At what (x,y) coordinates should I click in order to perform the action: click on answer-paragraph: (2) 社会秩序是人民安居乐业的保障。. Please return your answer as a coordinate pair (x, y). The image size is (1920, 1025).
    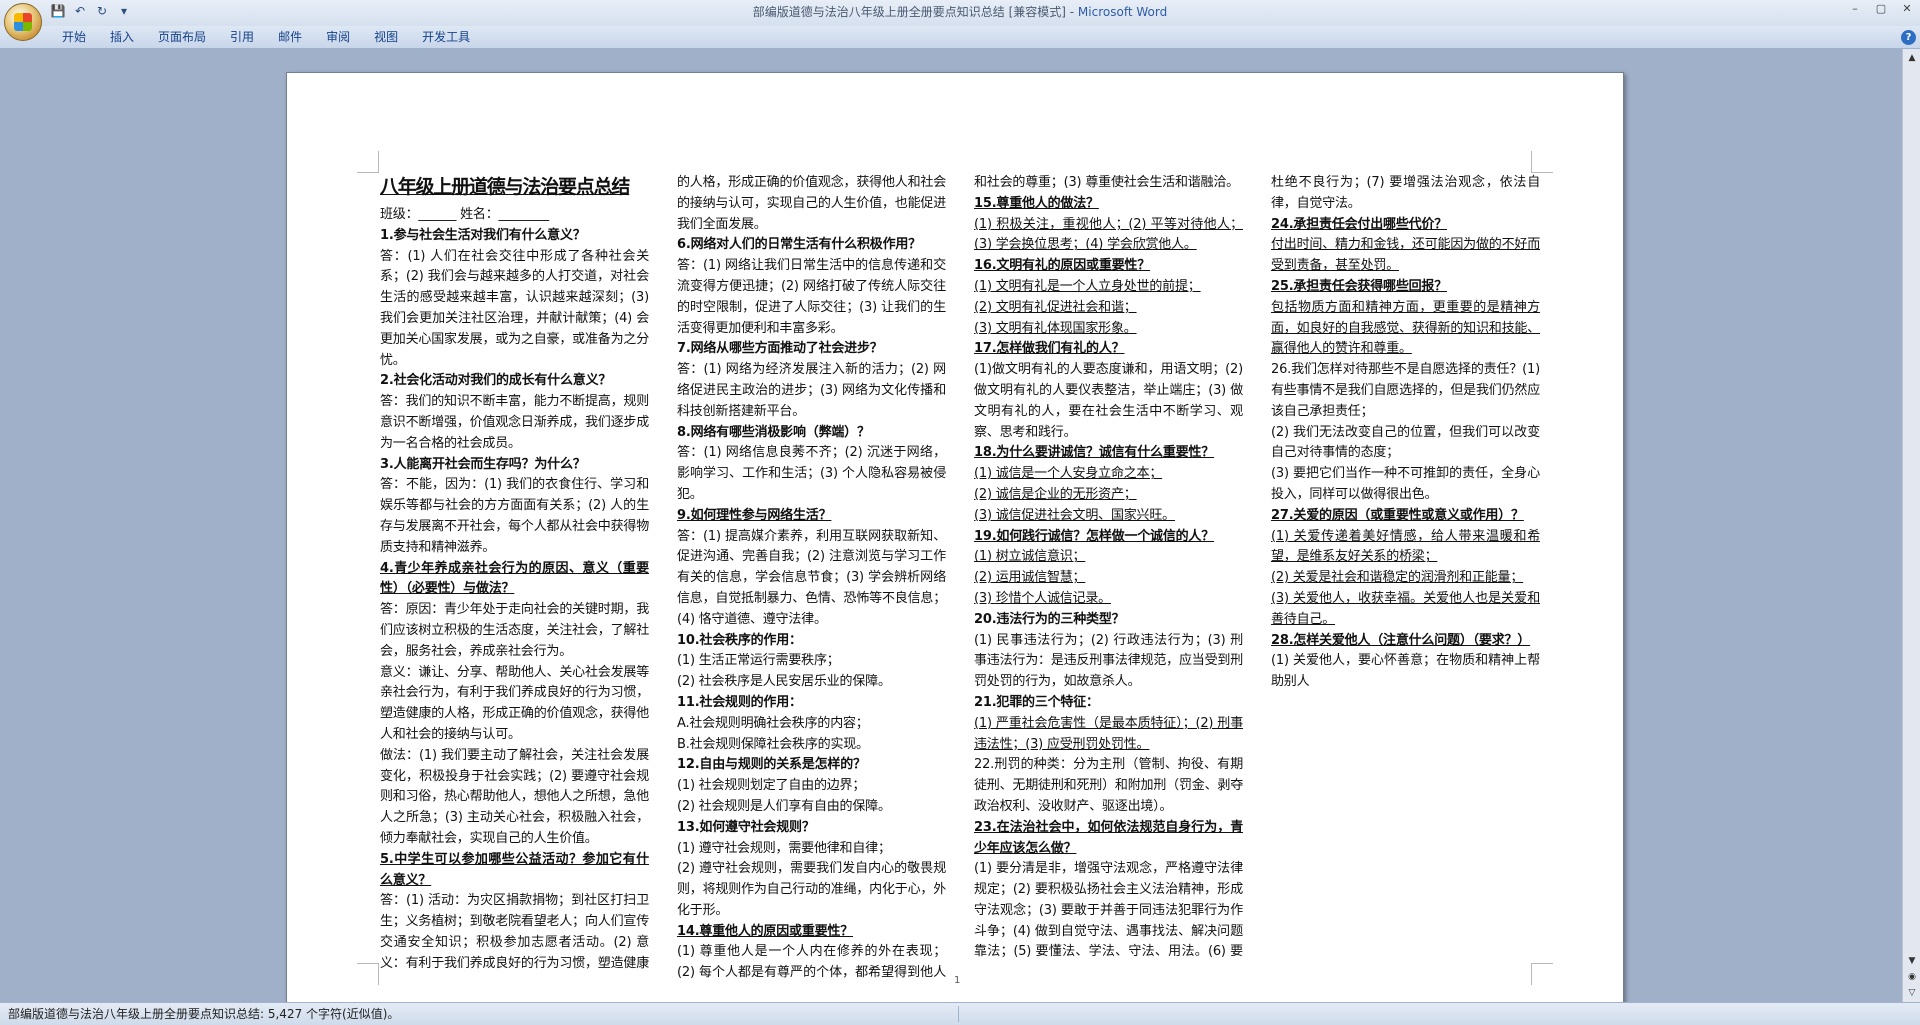
    Looking at the image, I should click on (784, 682).